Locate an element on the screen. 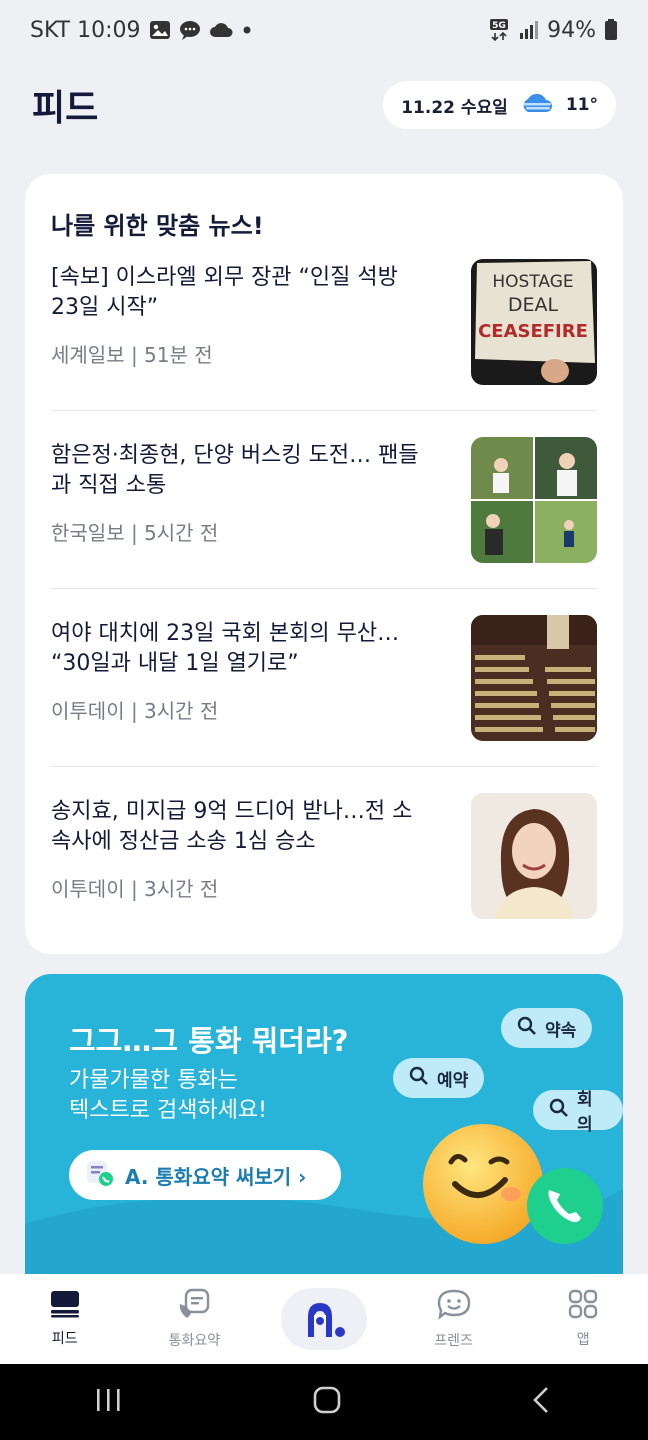 The width and height of the screenshot is (648, 1440). news-title: 함은정·최종현, 단양 버스킹 도전… 팬들과 직접 소통 is located at coordinates (235, 470).